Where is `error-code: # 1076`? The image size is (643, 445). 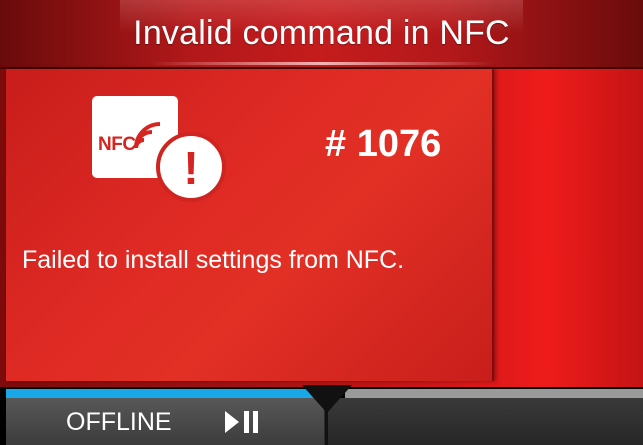 error-code: # 1076 is located at coordinates (383, 144).